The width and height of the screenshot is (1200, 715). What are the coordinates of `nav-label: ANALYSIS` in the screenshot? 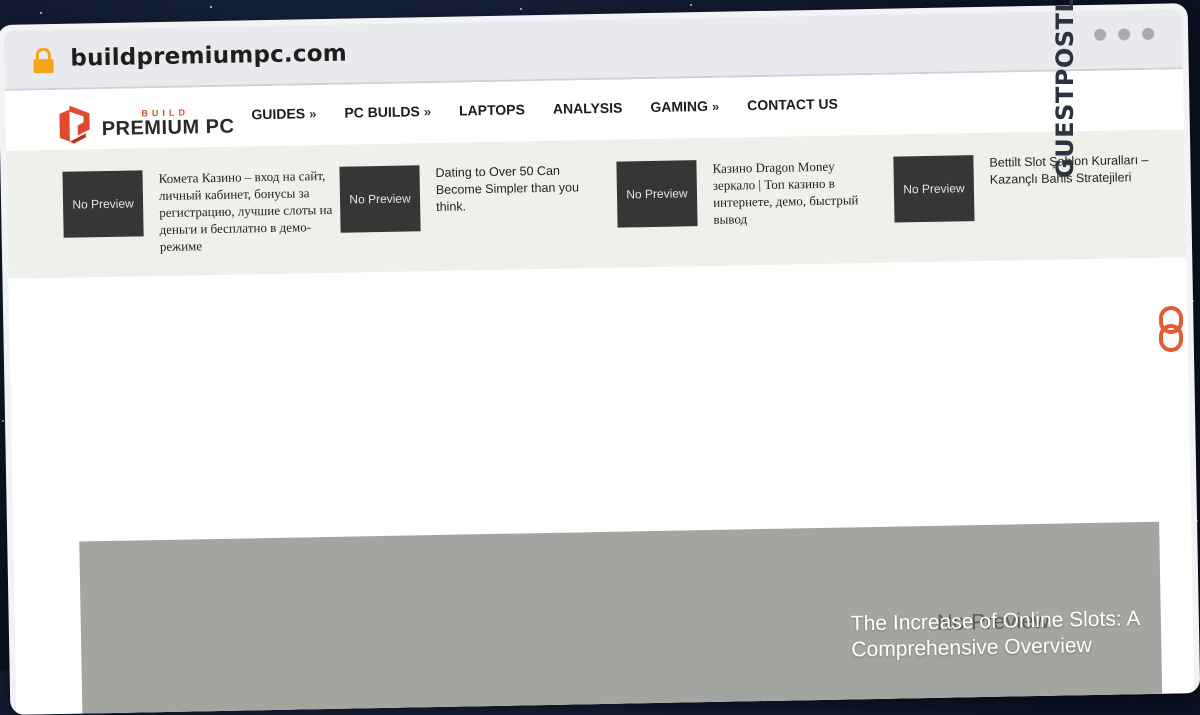 It's located at (587, 108).